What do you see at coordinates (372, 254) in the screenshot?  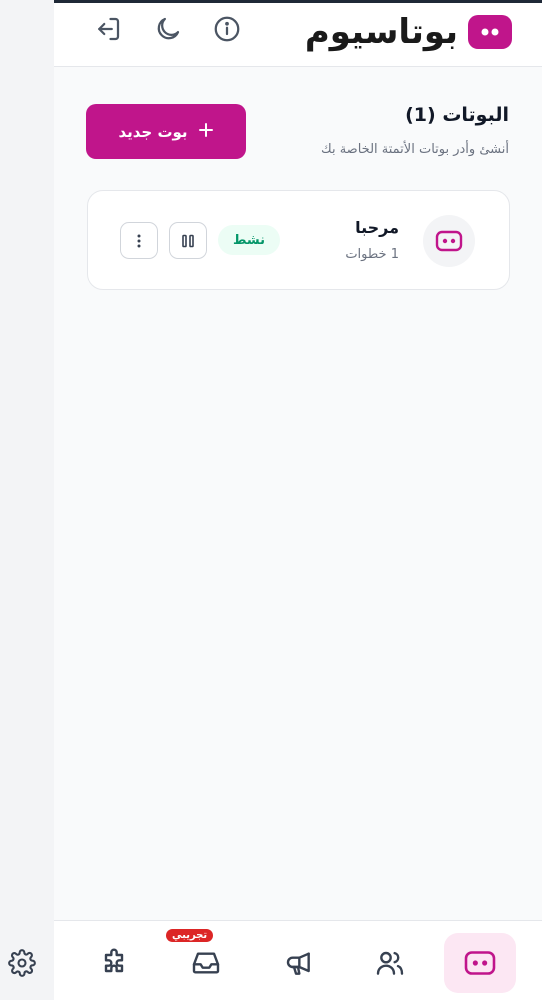 I see `bot-steps: 1 خطوات` at bounding box center [372, 254].